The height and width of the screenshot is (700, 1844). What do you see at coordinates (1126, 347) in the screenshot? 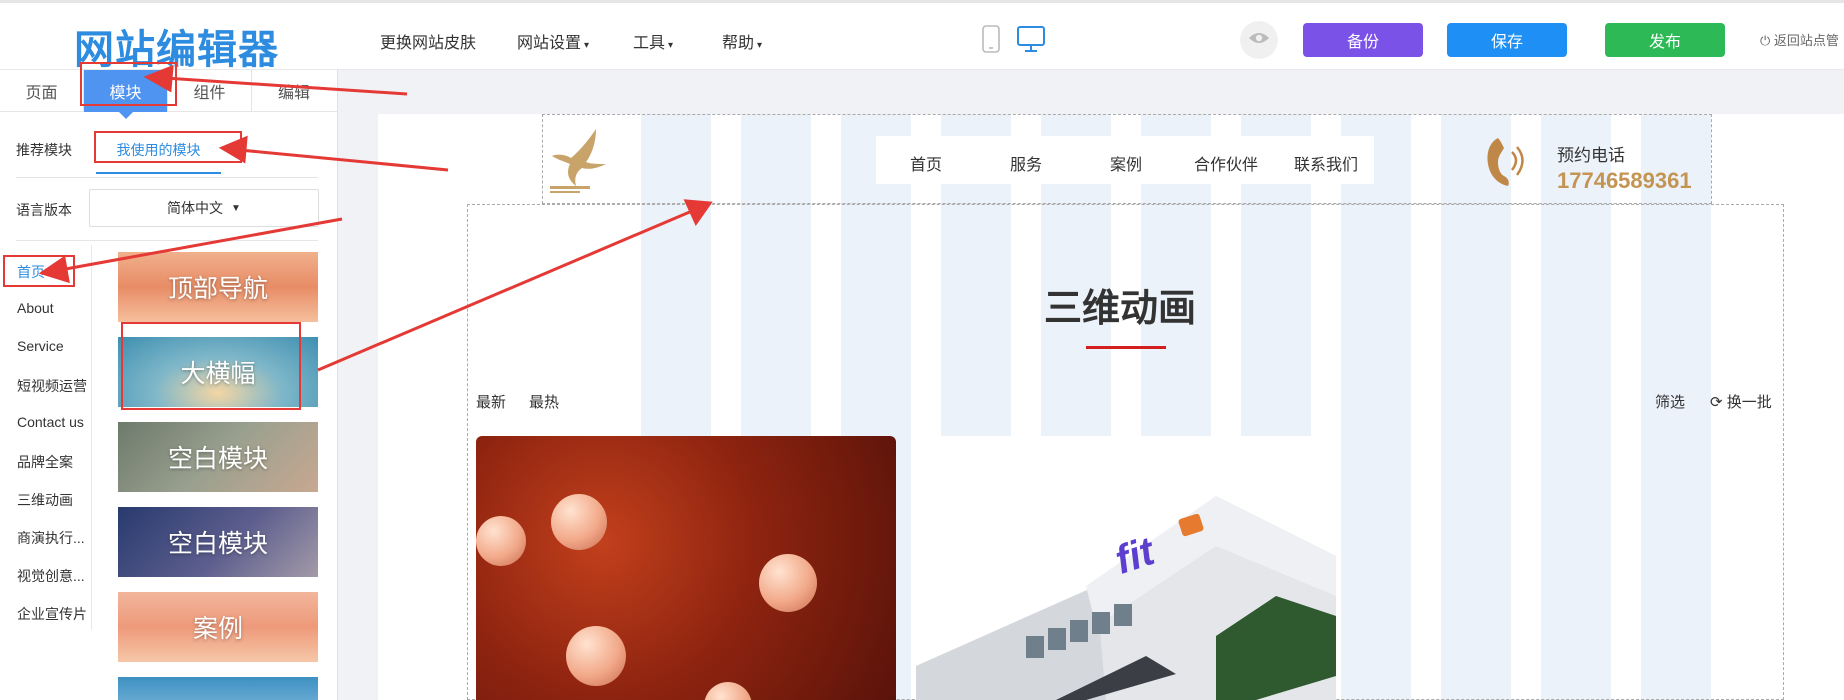
I see `title-underline` at bounding box center [1126, 347].